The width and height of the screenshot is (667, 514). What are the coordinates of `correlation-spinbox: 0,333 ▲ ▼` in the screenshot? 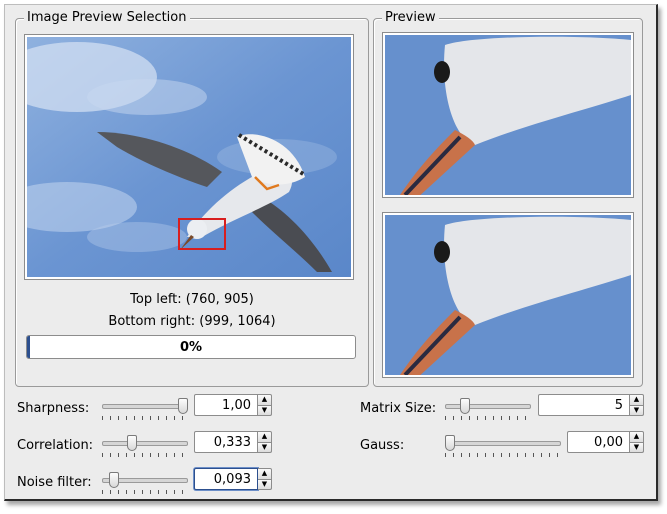 It's located at (233, 442).